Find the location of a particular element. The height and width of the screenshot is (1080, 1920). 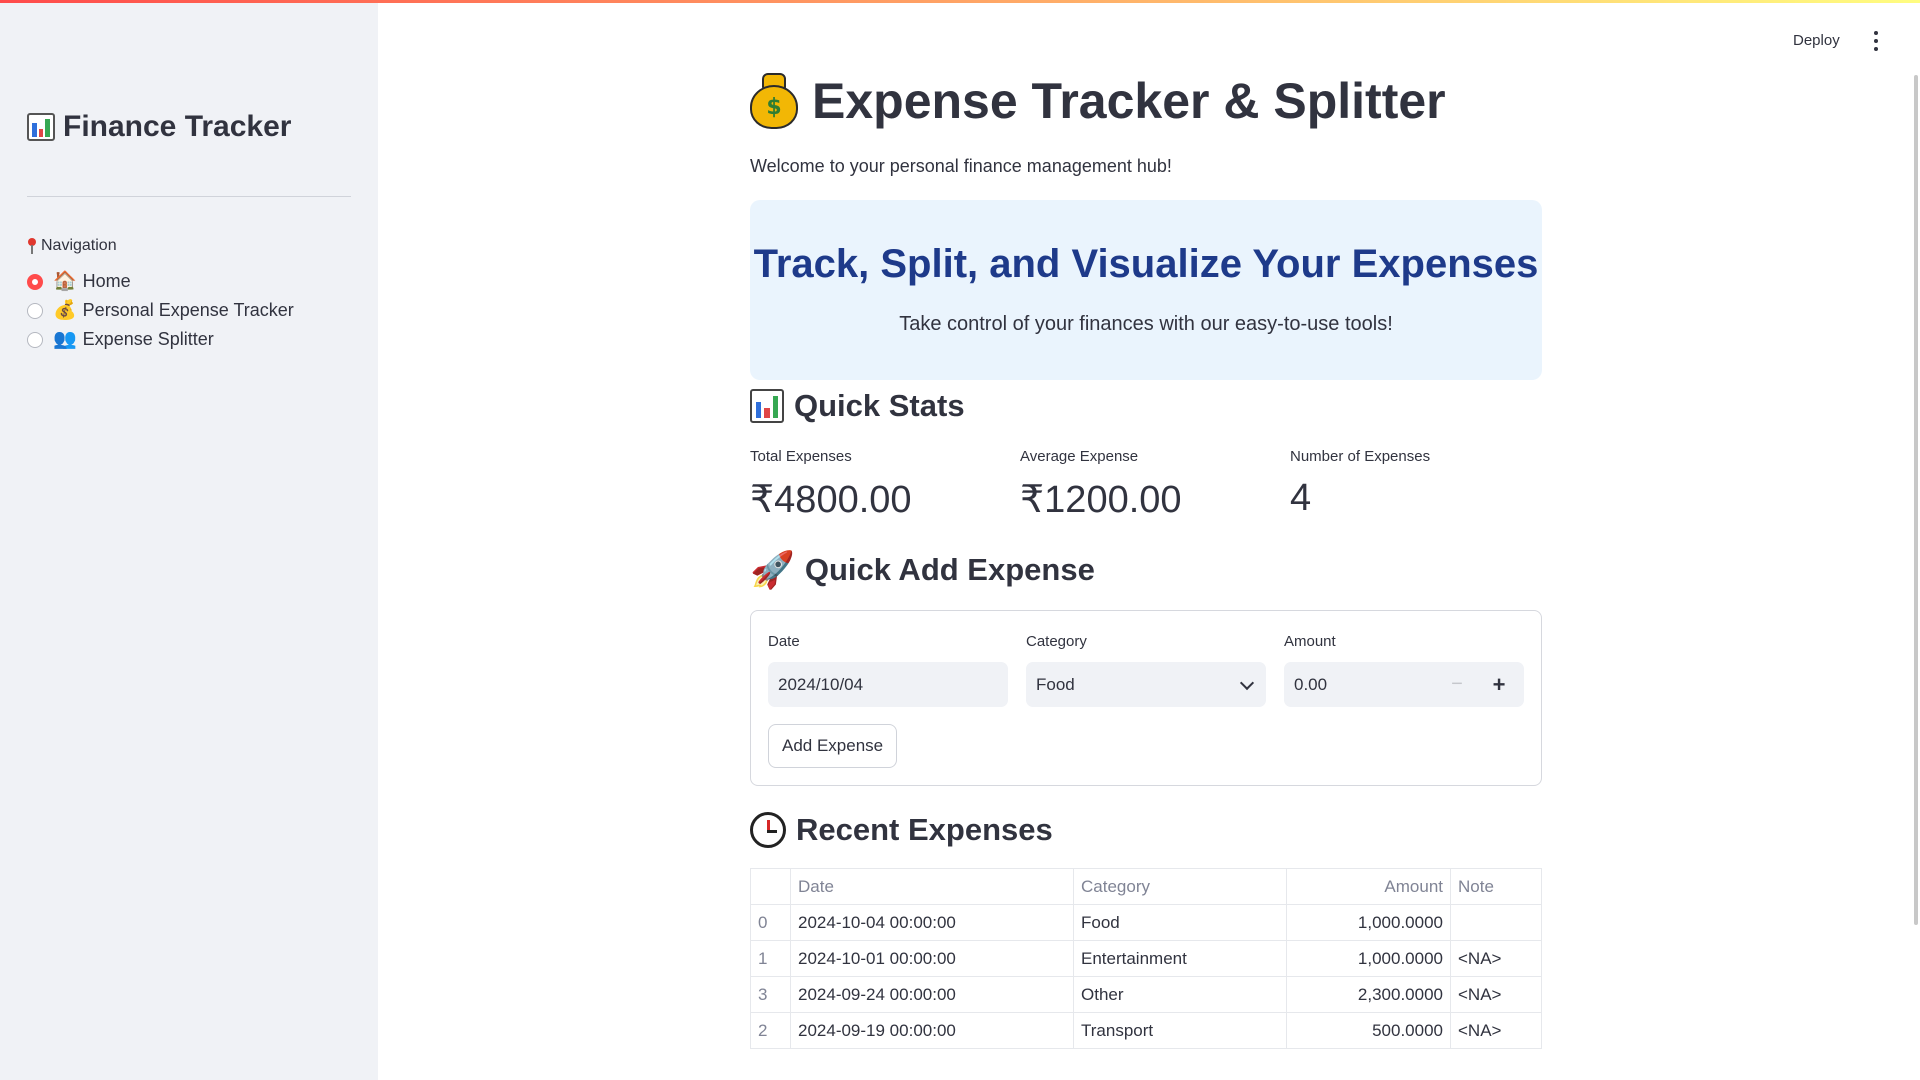

category-selected-value: Food is located at coordinates (1055, 684).